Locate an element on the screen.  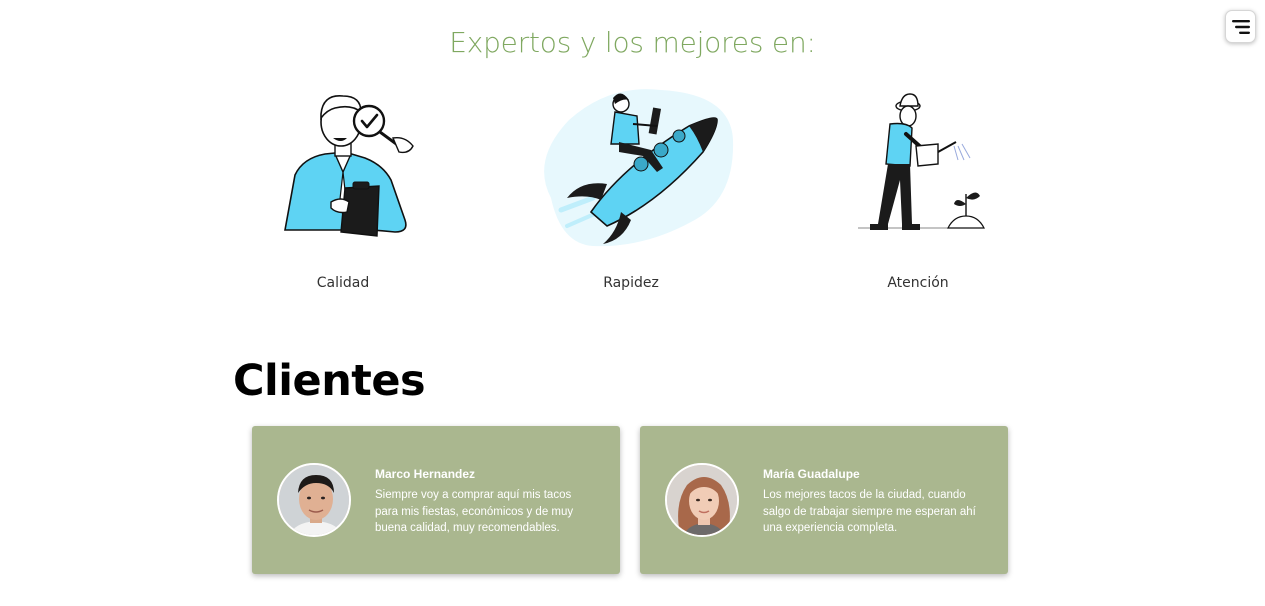
features-title: Expertos y los mejores en: is located at coordinates (632, 42).